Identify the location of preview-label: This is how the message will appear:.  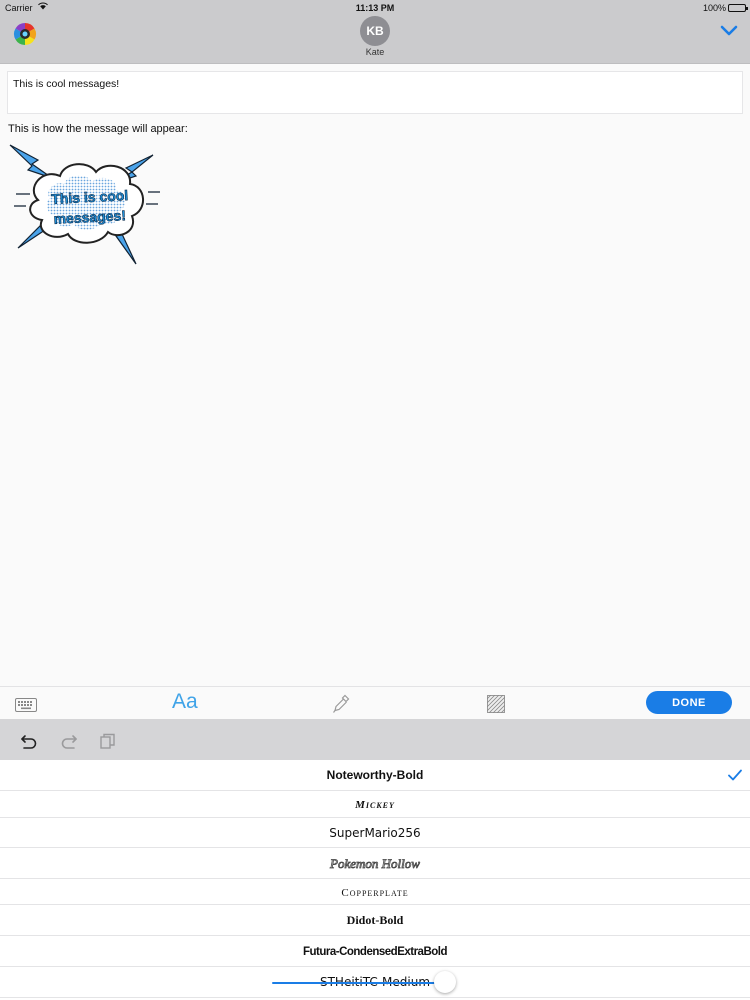
(98, 129).